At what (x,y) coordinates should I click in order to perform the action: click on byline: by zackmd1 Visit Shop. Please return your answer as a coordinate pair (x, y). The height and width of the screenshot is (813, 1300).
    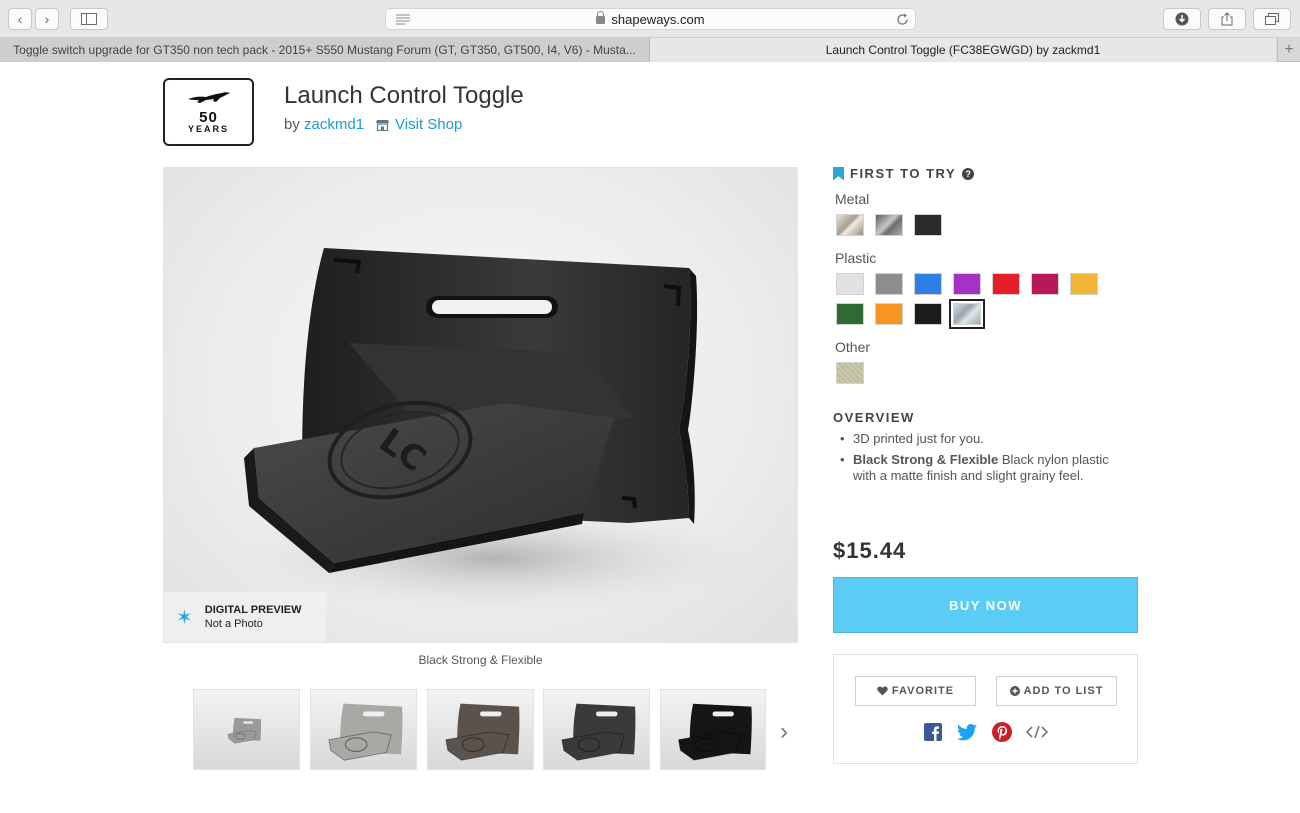
    Looking at the image, I should click on (373, 124).